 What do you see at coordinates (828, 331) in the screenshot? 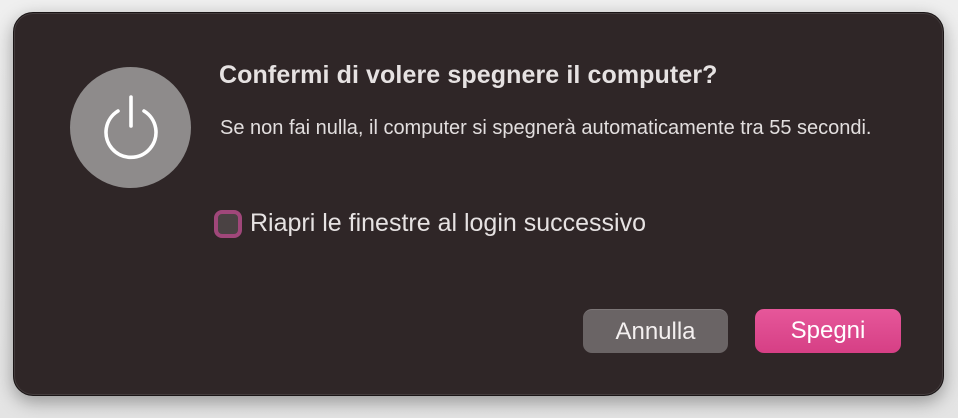
I see `shut-down-button: Spegni` at bounding box center [828, 331].